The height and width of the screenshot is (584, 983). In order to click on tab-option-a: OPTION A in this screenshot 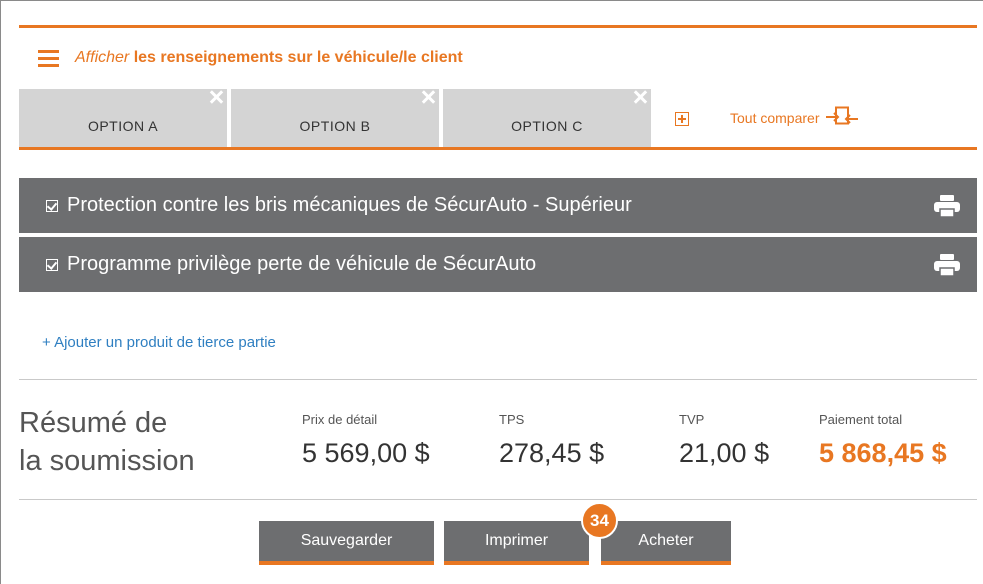, I will do `click(123, 118)`.